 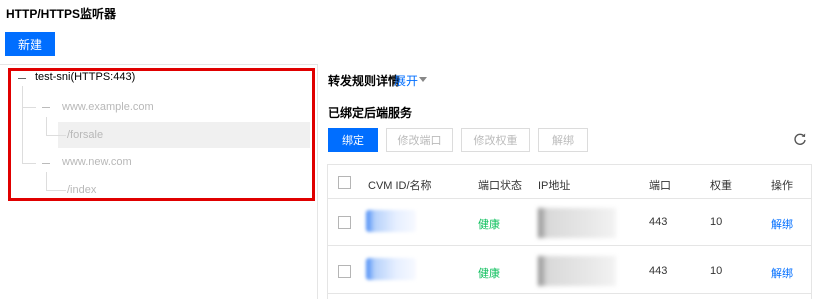 What do you see at coordinates (30, 44) in the screenshot?
I see `new-listener-button: 新建` at bounding box center [30, 44].